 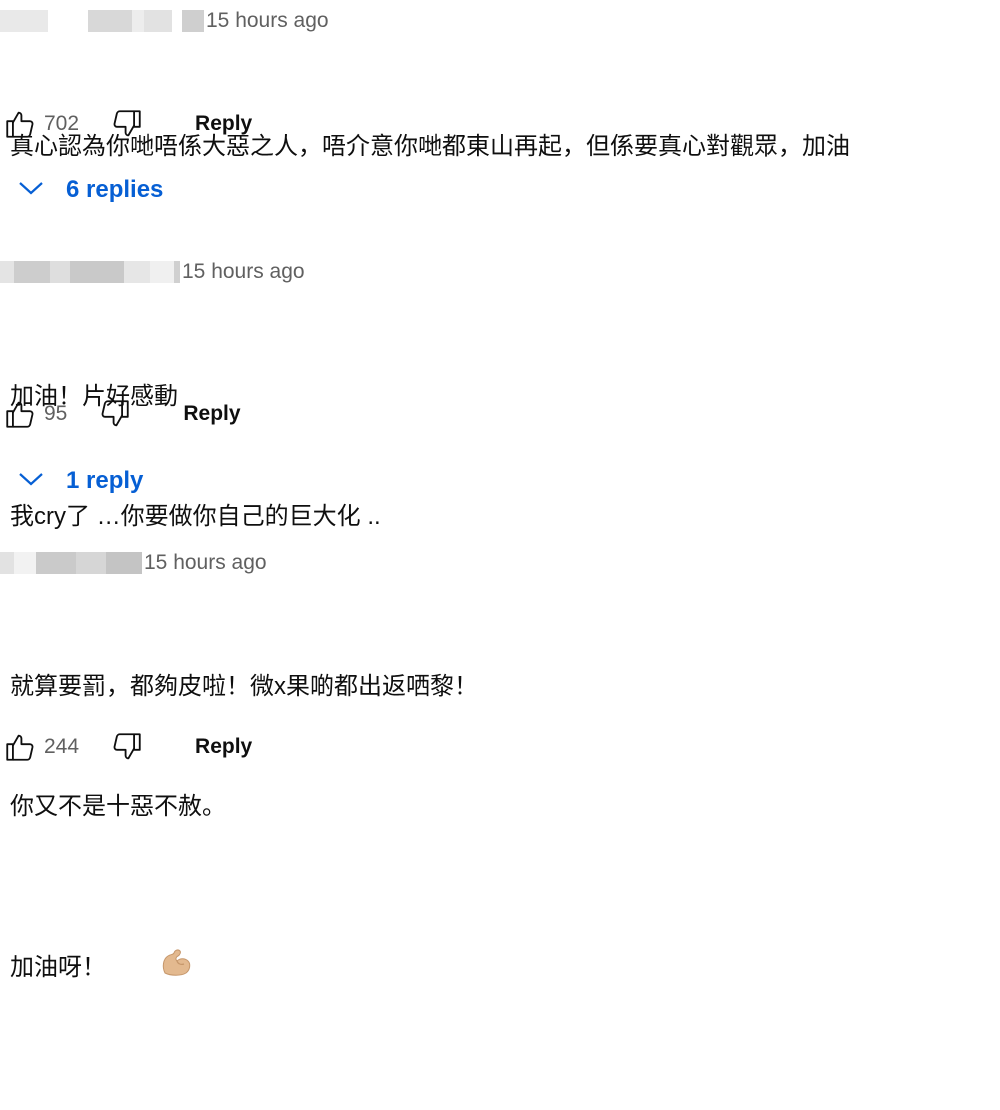 What do you see at coordinates (56, 413) in the screenshot?
I see `like-count: 95` at bounding box center [56, 413].